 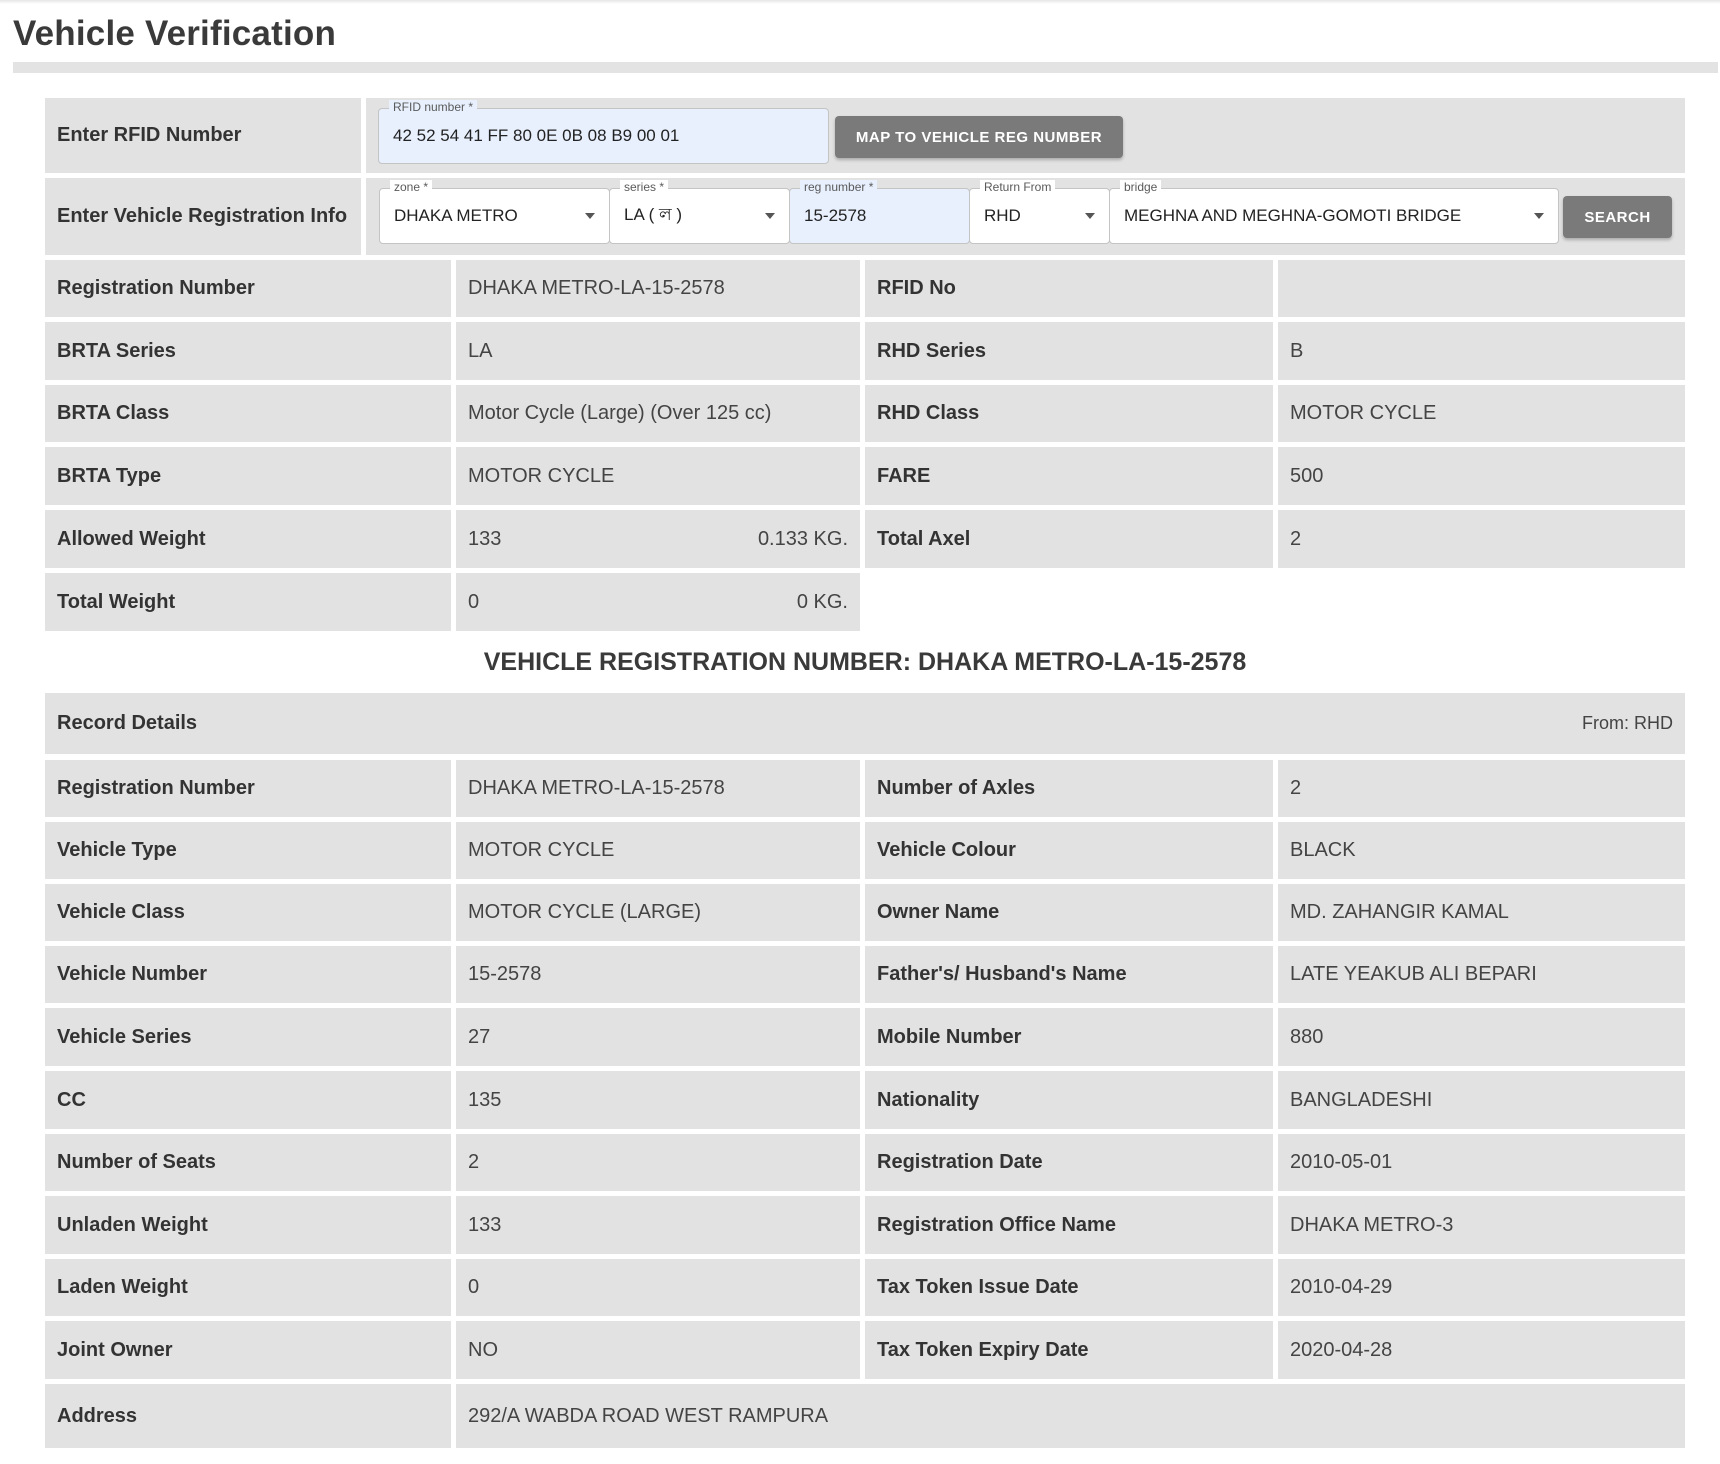 I want to click on page-title: Vehicle Verification, so click(x=175, y=33).